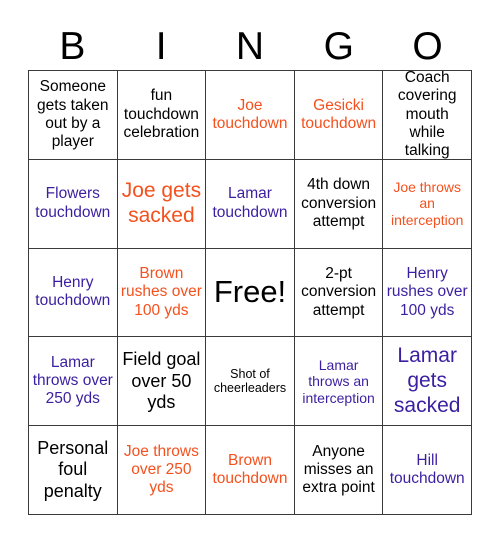  I want to click on bingo-header-letter-n: N, so click(250, 46).